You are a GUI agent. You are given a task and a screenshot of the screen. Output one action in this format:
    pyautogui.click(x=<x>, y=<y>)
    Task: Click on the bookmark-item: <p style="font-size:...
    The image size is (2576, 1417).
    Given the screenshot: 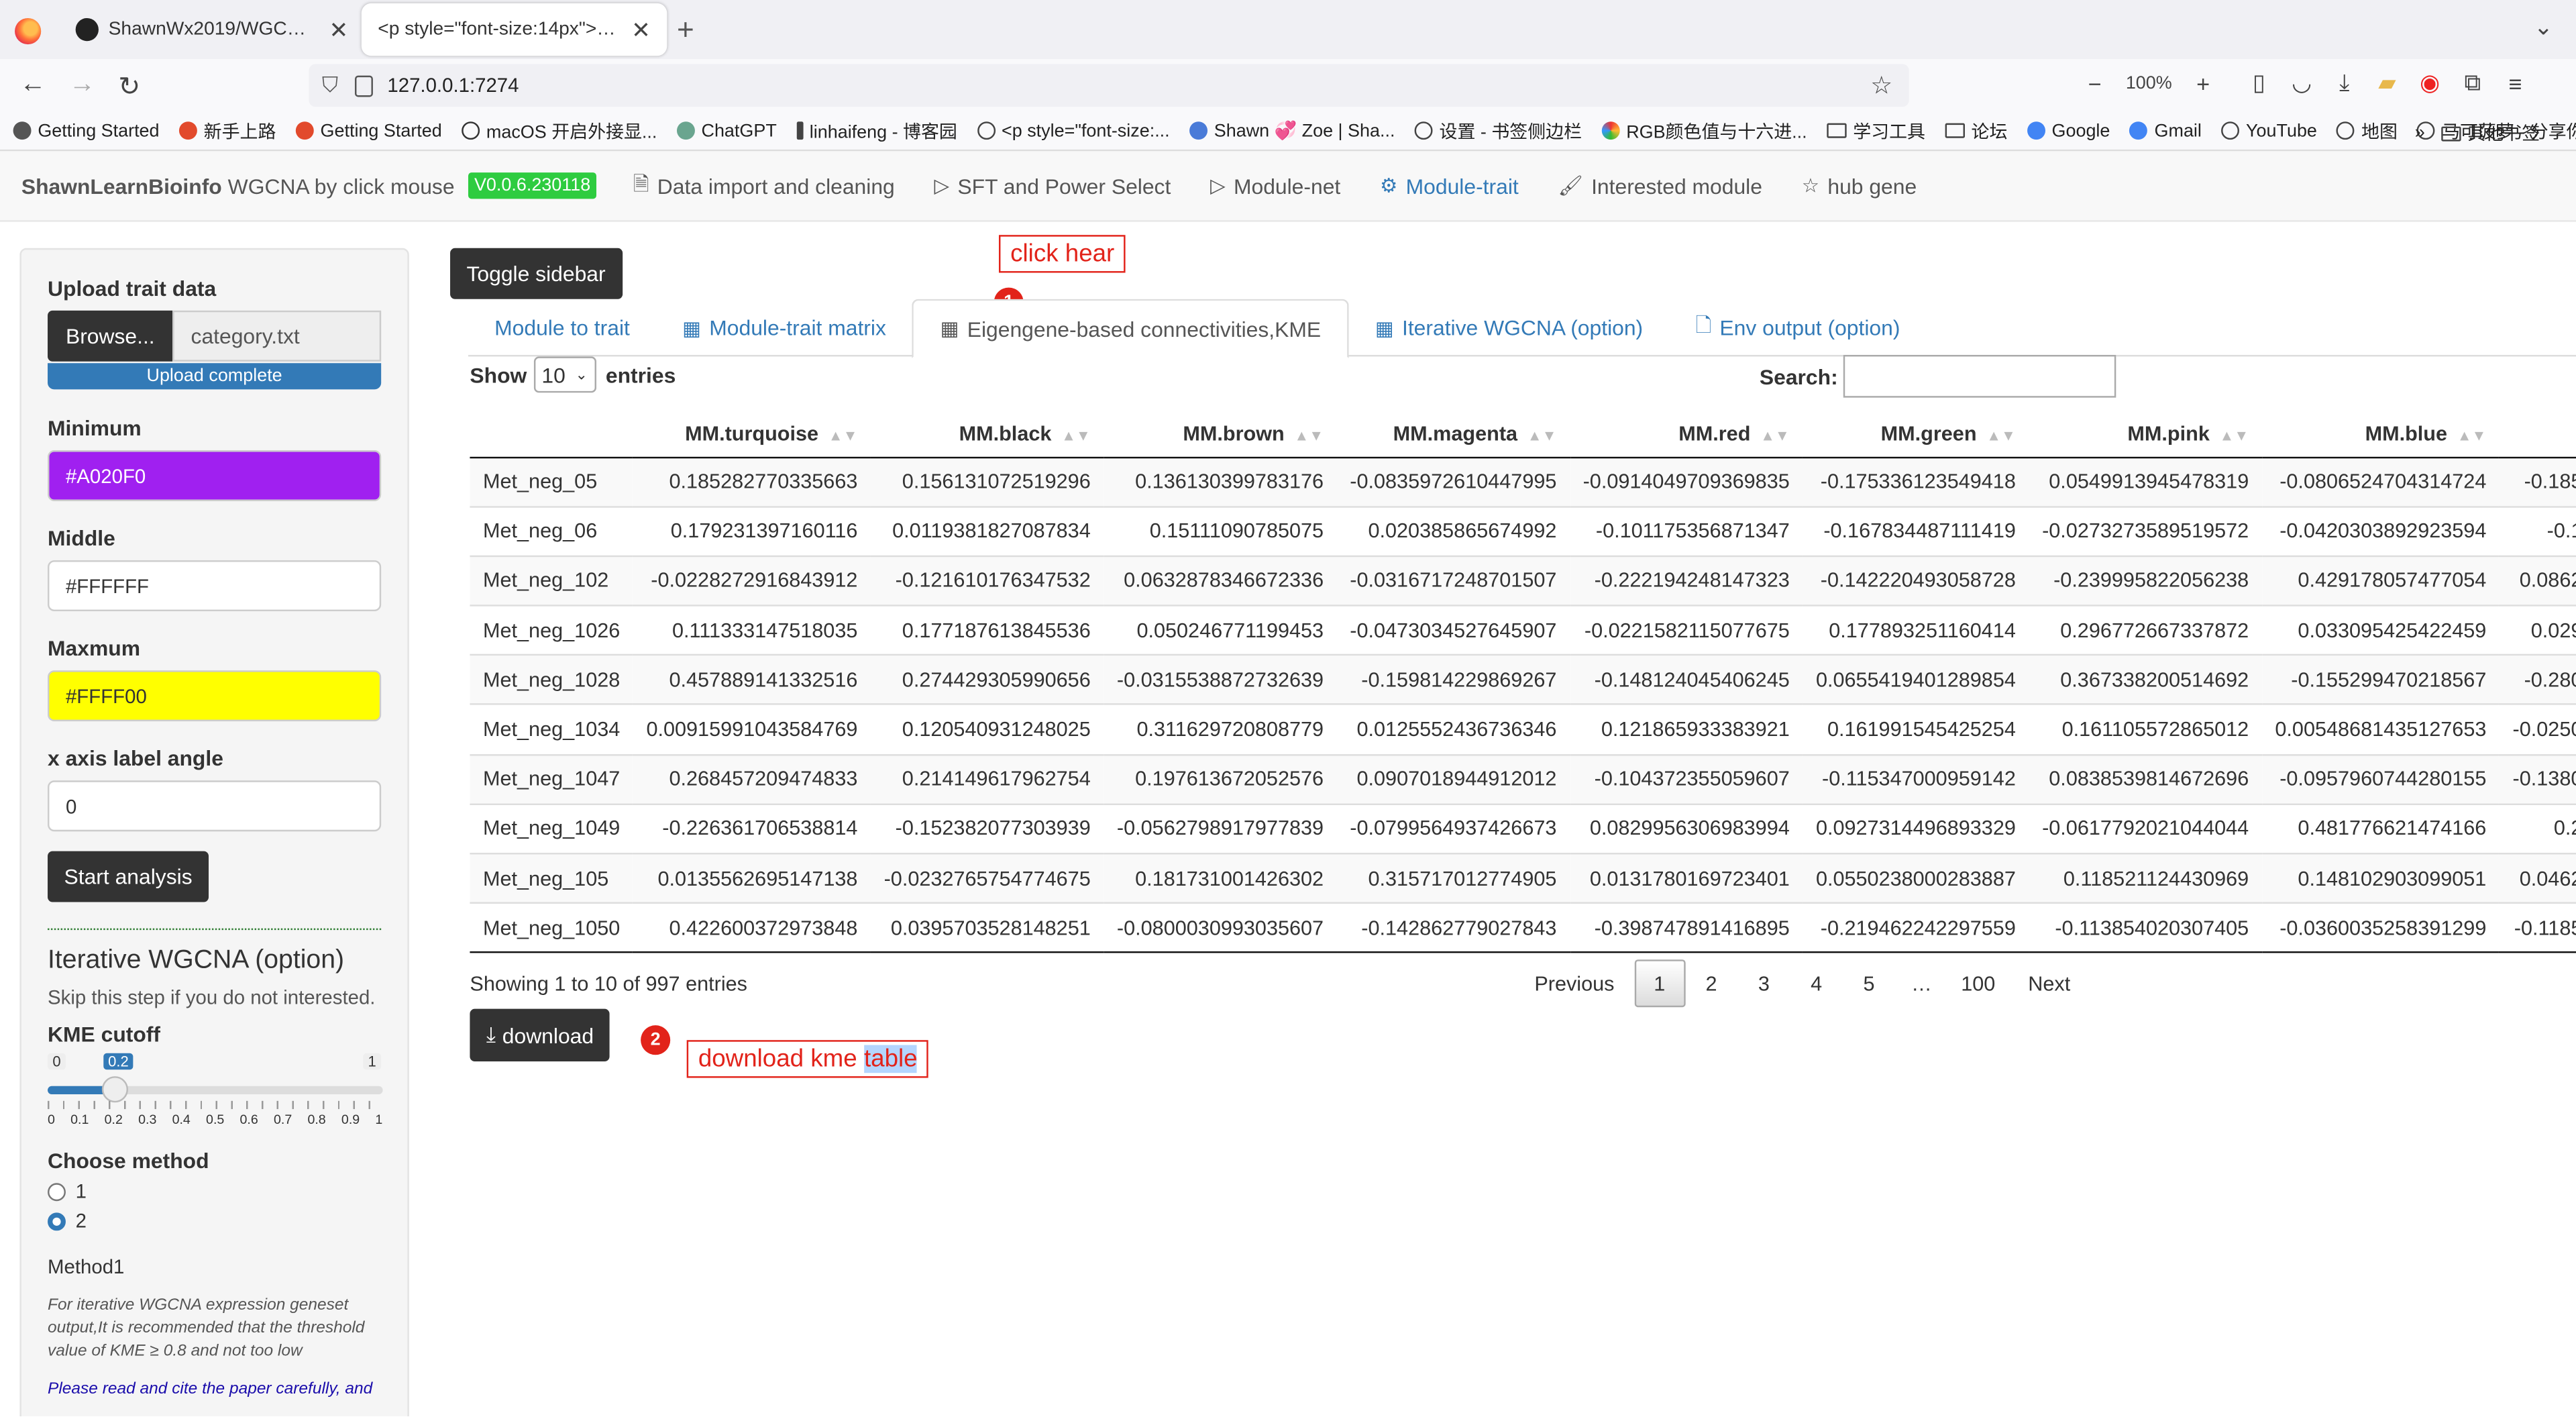 What is the action you would take?
    pyautogui.click(x=1073, y=130)
    